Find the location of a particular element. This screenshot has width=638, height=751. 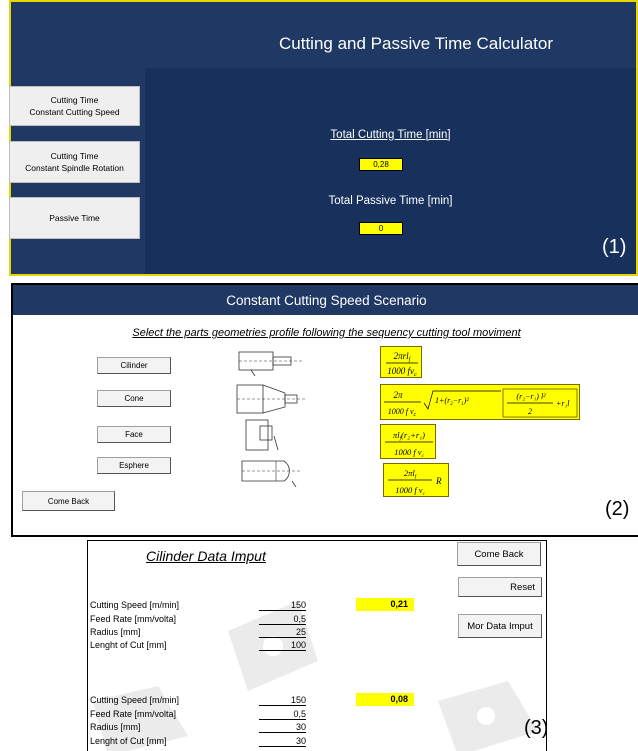

sphere-formula: 2πlf 1000 f vc R is located at coordinates (416, 480).